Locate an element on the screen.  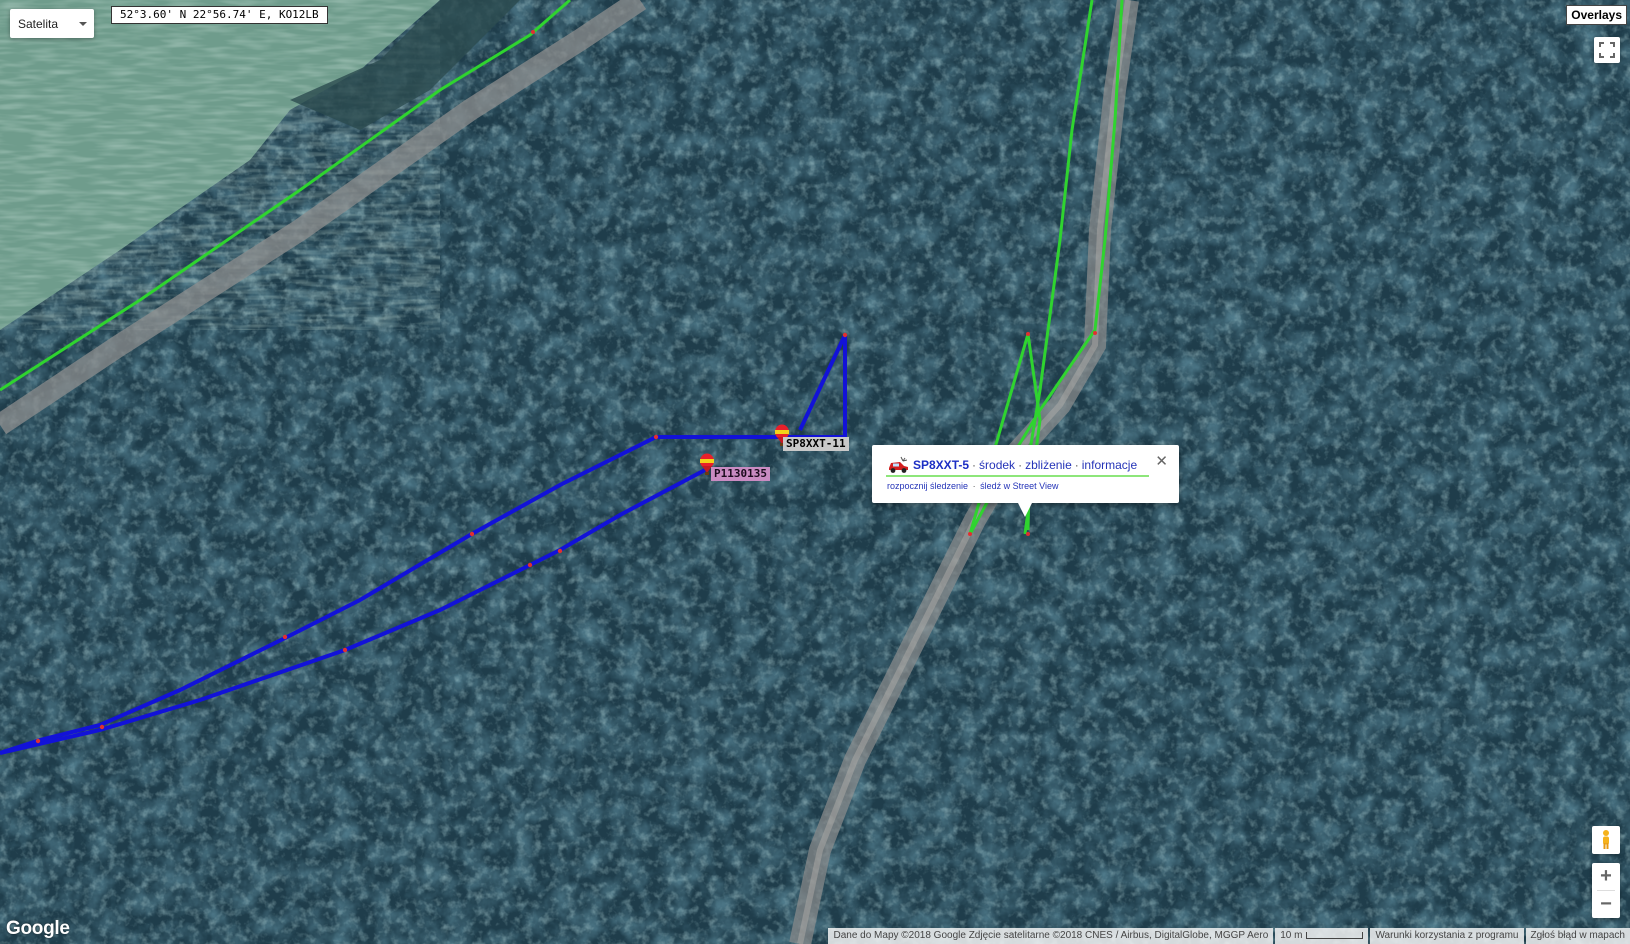
overlays-button: Overlays is located at coordinates (1596, 15).